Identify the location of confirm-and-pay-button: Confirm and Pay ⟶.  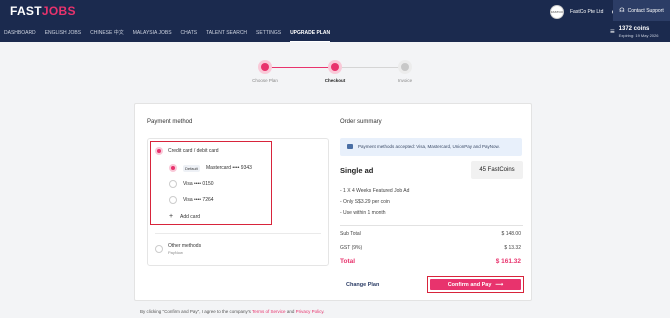
(475, 284).